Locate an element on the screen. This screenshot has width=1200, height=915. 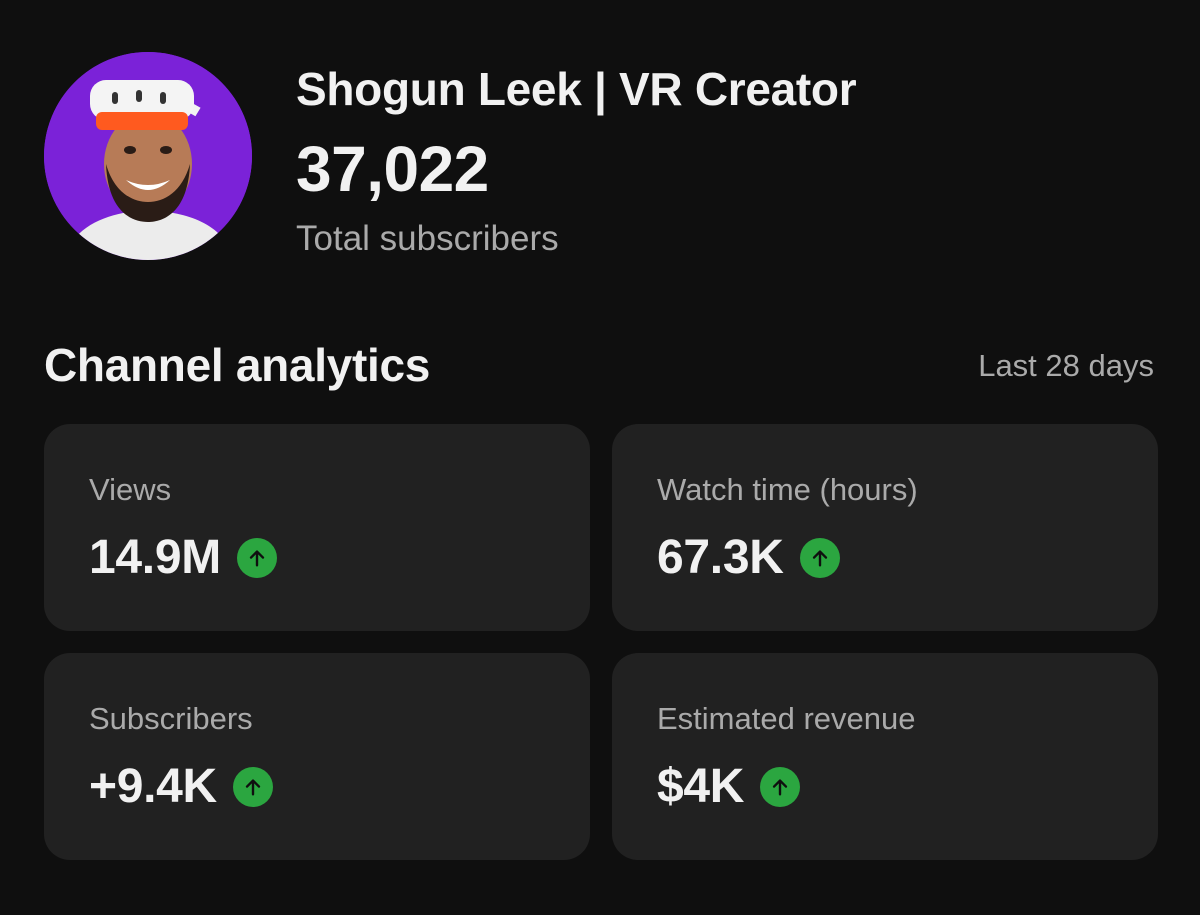
card-value: 14.9M is located at coordinates (155, 557).